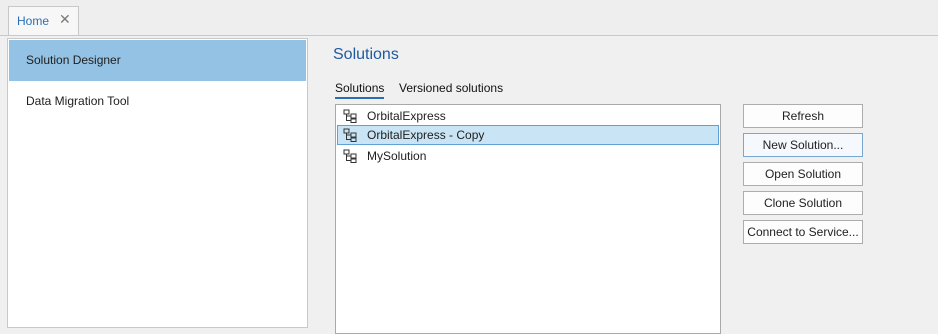 This screenshot has height=334, width=938. Describe the element at coordinates (33, 21) in the screenshot. I see `tab-home-label: Home` at that location.